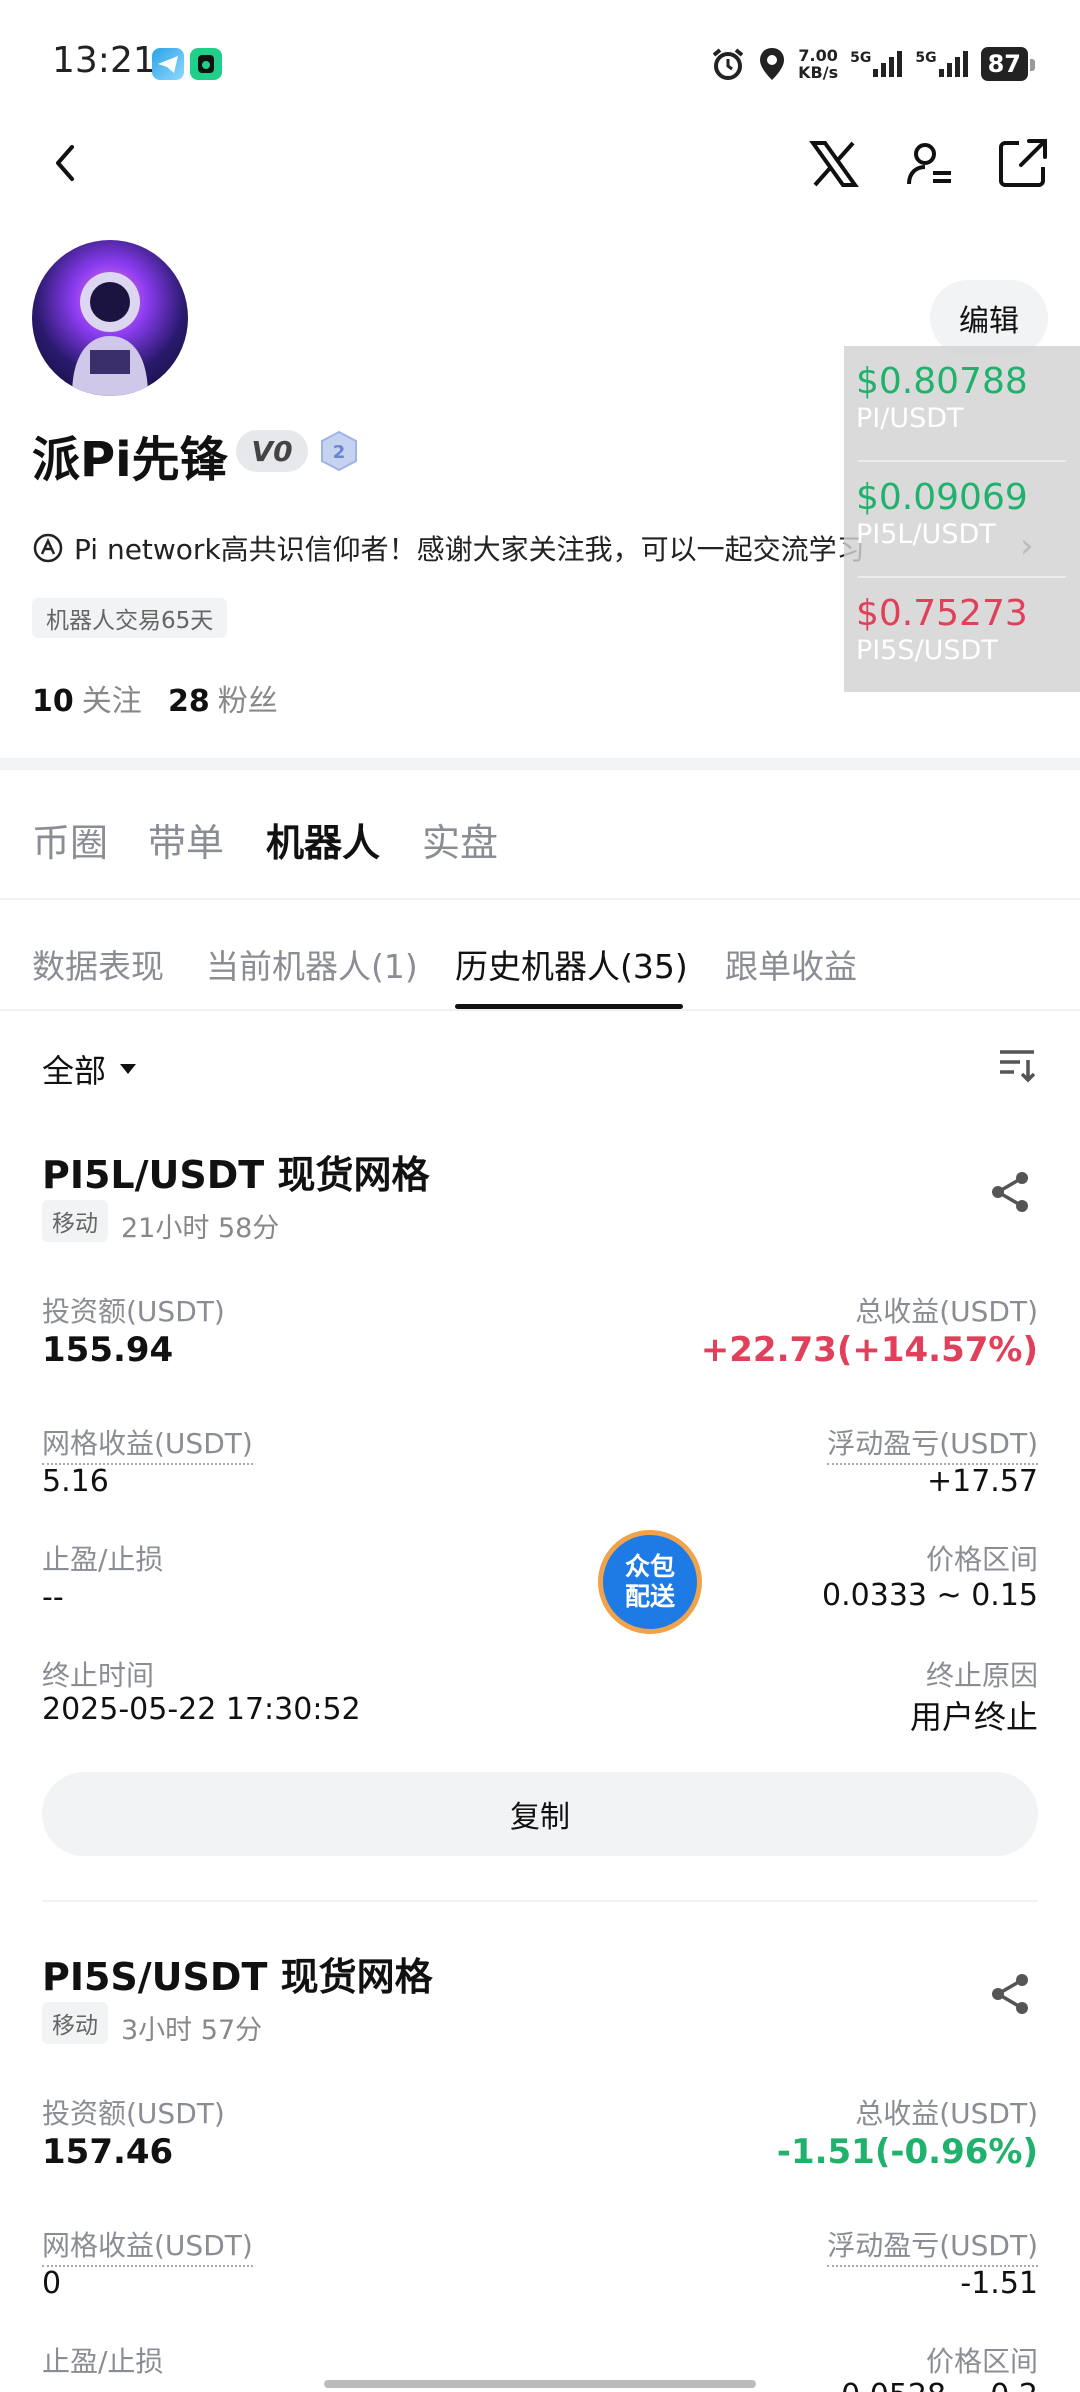 This screenshot has width=1080, height=2392. What do you see at coordinates (469, 549) in the screenshot?
I see `bio-text: Pi network高共识信仰者！感谢大家关注我，可以一起交流学习` at bounding box center [469, 549].